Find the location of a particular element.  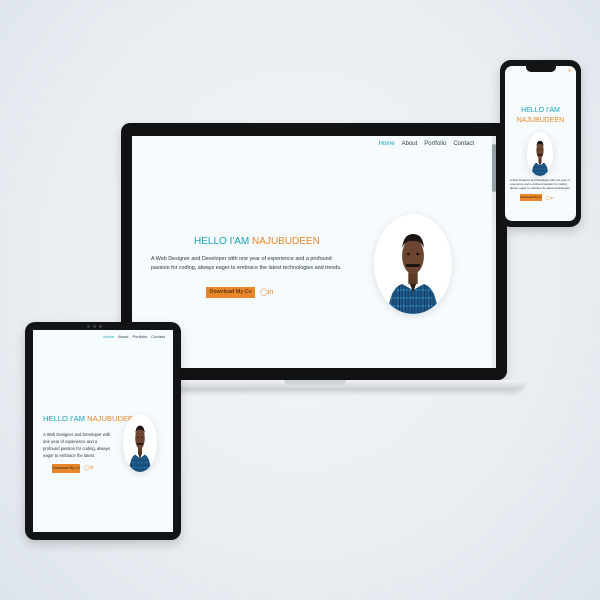

laptop-hinge-notch is located at coordinates (315, 382).